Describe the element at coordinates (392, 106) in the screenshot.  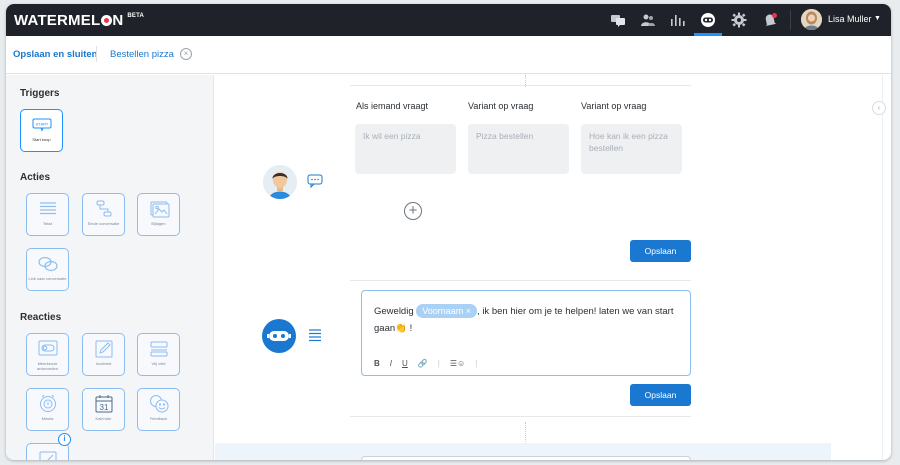
I see `column-header: Als iemand vraagt` at that location.